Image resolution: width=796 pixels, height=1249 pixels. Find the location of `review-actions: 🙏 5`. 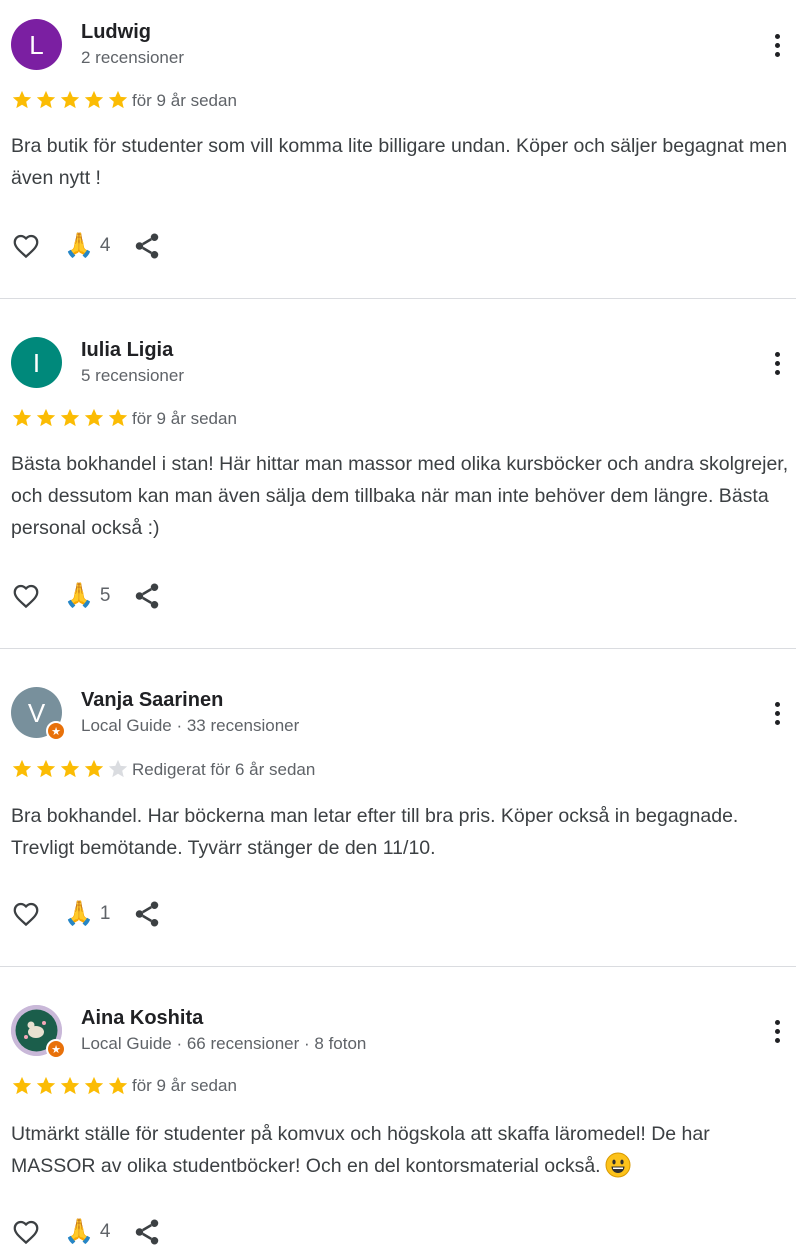

review-actions: 🙏 5 is located at coordinates (86, 596).